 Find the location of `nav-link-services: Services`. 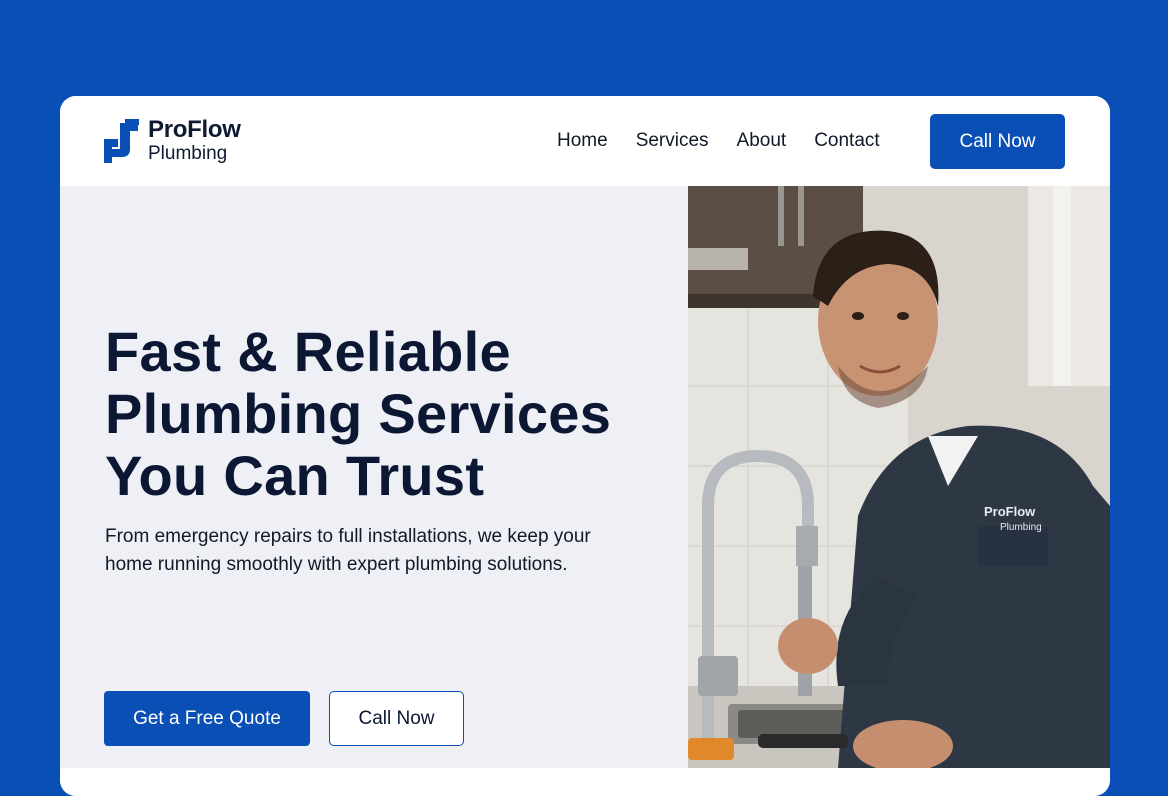

nav-link-services: Services is located at coordinates (672, 141).